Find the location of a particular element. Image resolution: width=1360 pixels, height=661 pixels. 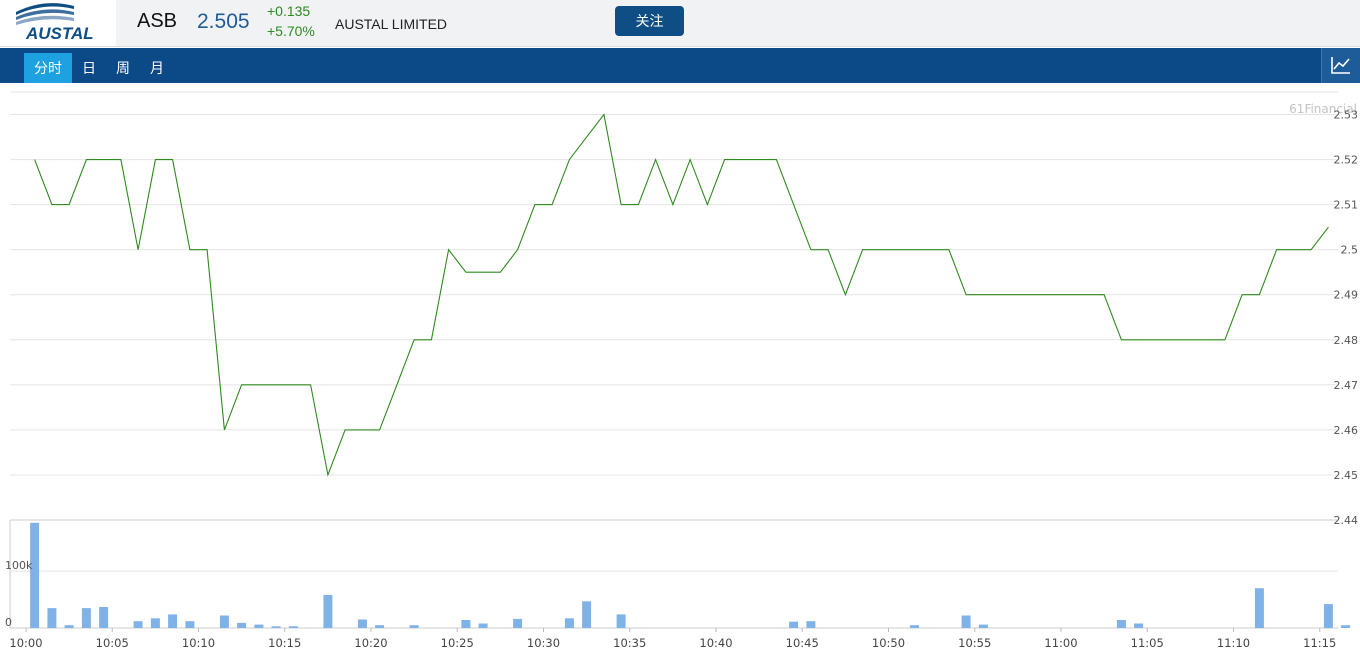

time-tick-label: 10:25 is located at coordinates (457, 643).